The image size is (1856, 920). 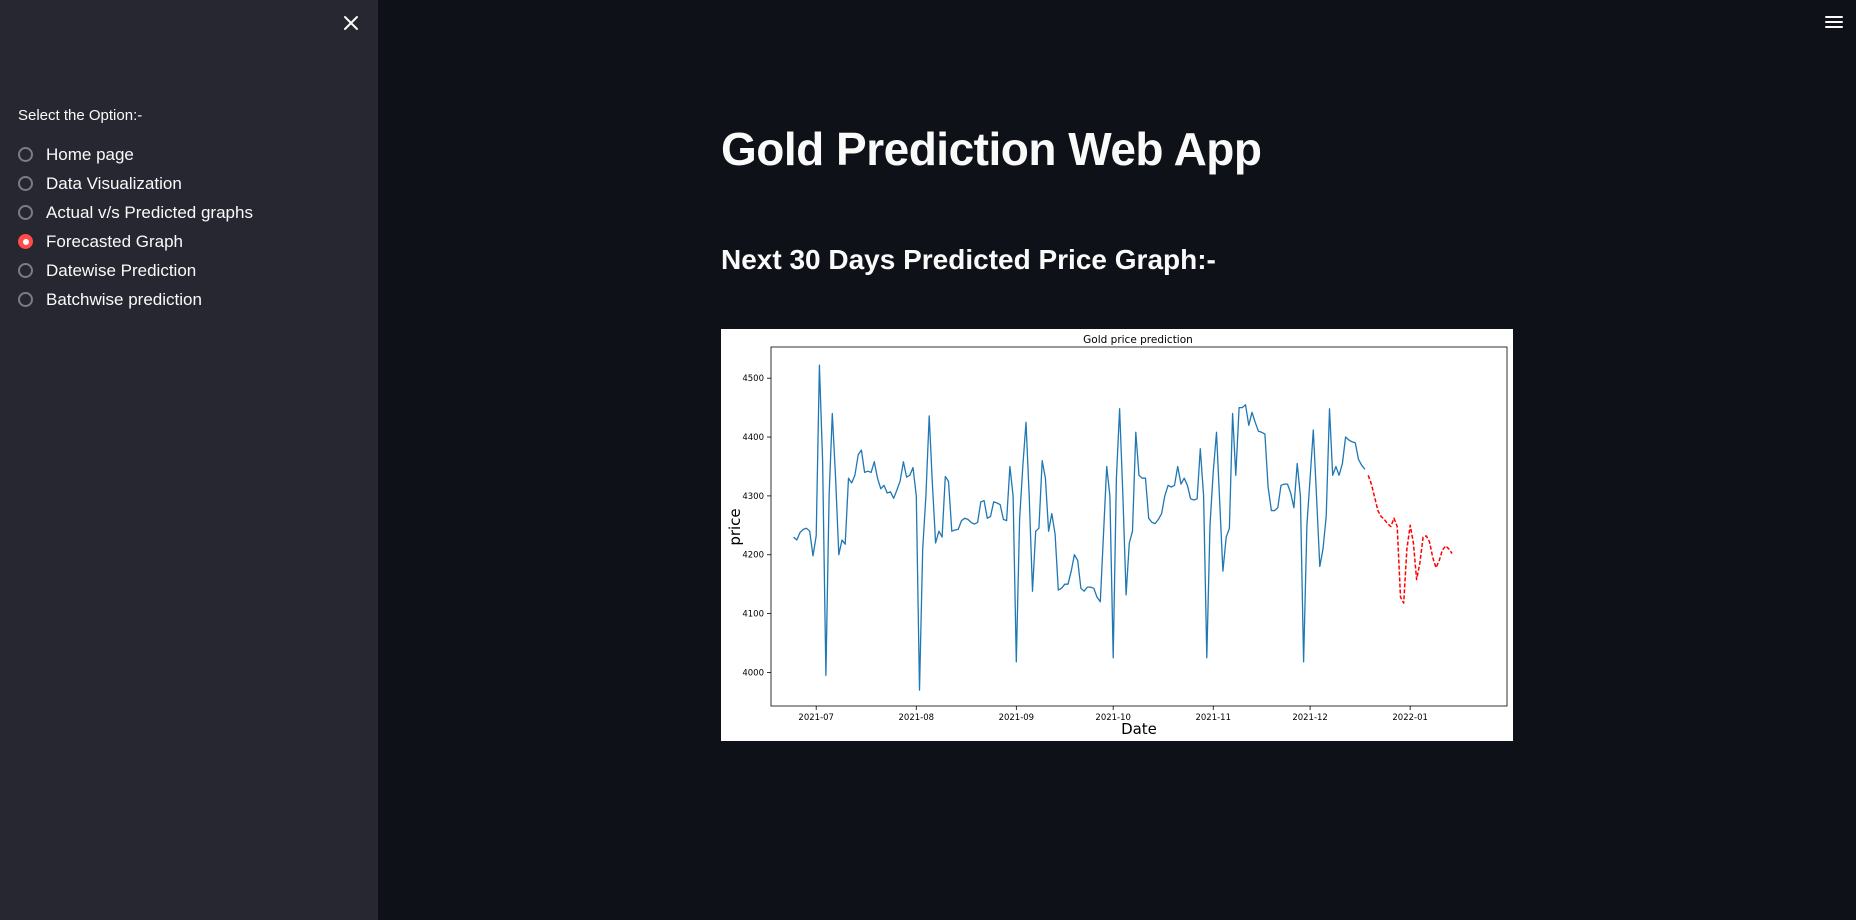 I want to click on y-axis-label: price, so click(x=735, y=526).